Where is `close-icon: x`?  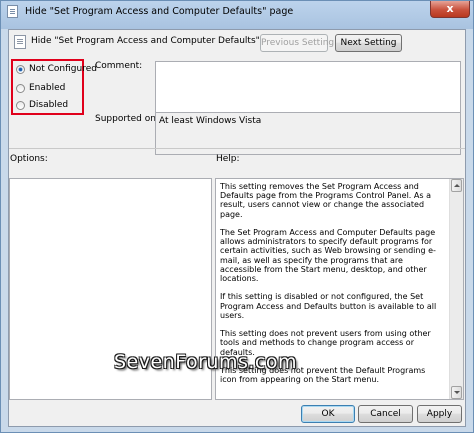 close-icon: x is located at coordinates (450, 8).